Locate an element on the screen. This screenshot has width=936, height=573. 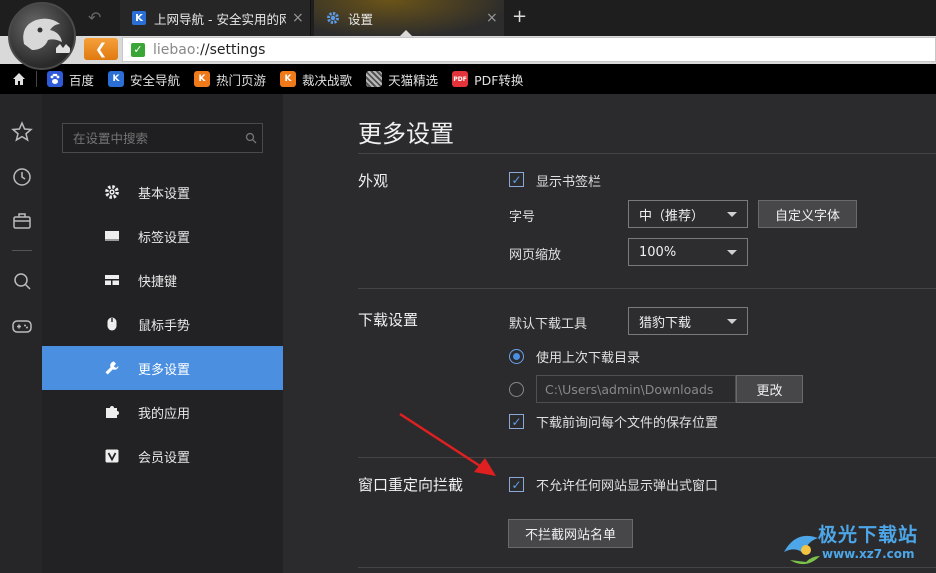
sidebar-item-more: 更多设置 is located at coordinates (162, 368).